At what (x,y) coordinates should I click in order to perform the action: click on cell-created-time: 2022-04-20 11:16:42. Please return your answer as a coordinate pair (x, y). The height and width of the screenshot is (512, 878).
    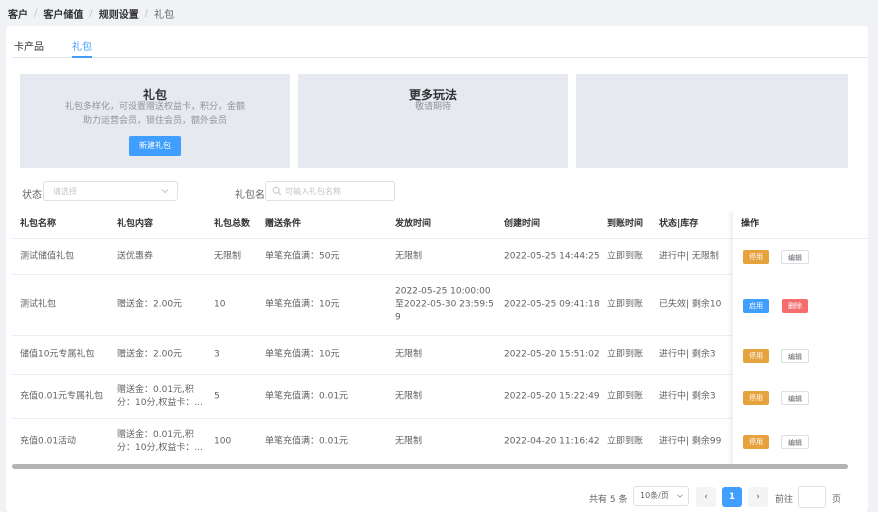
    Looking at the image, I should click on (552, 441).